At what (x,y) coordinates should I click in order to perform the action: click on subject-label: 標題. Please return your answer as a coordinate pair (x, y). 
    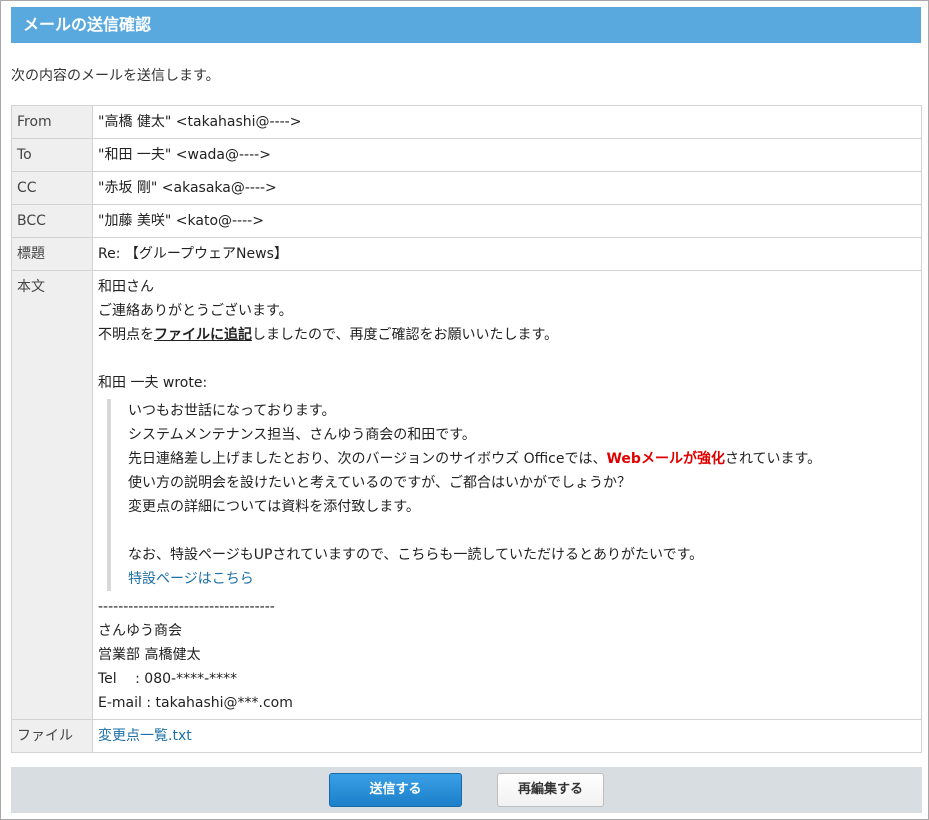
    Looking at the image, I should click on (52, 254).